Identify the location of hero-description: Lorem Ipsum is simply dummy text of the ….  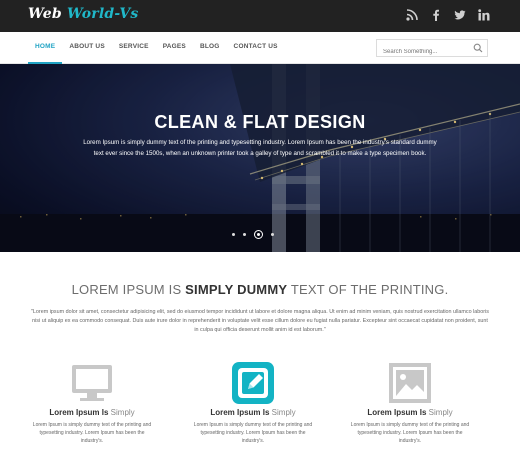
(260, 148).